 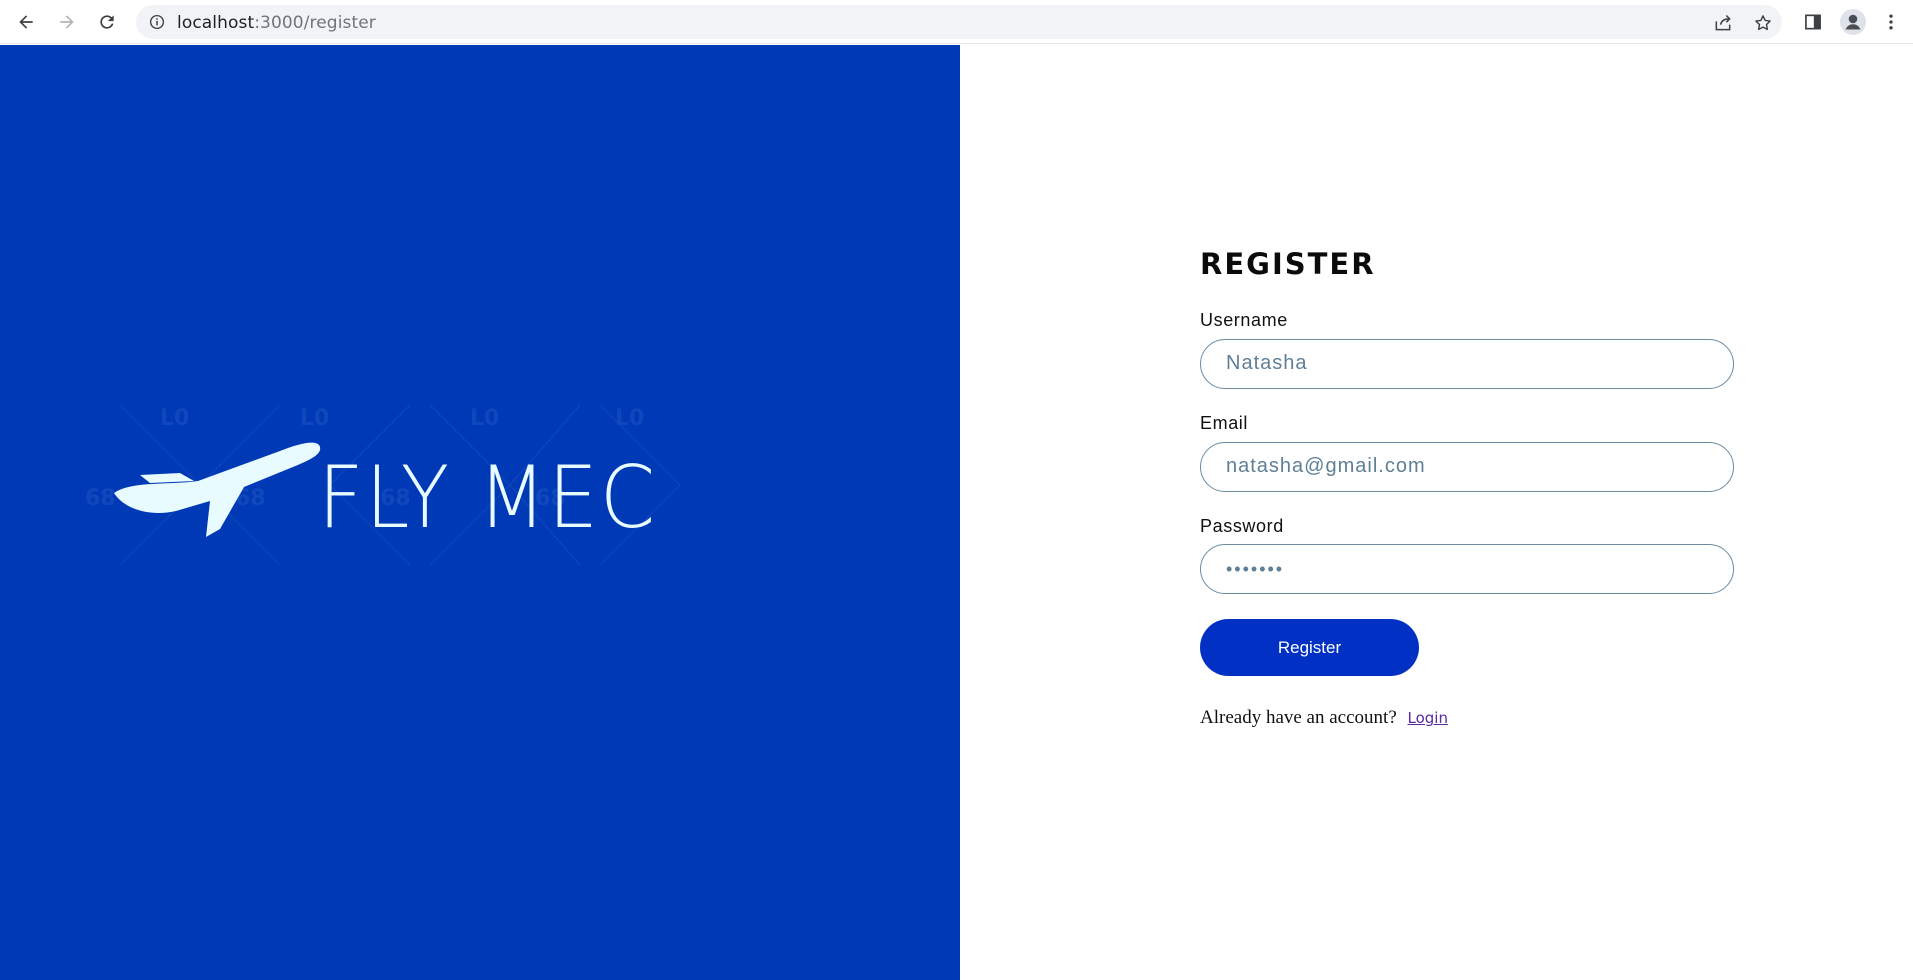 I want to click on brand-name: FLY MEC, so click(x=487, y=498).